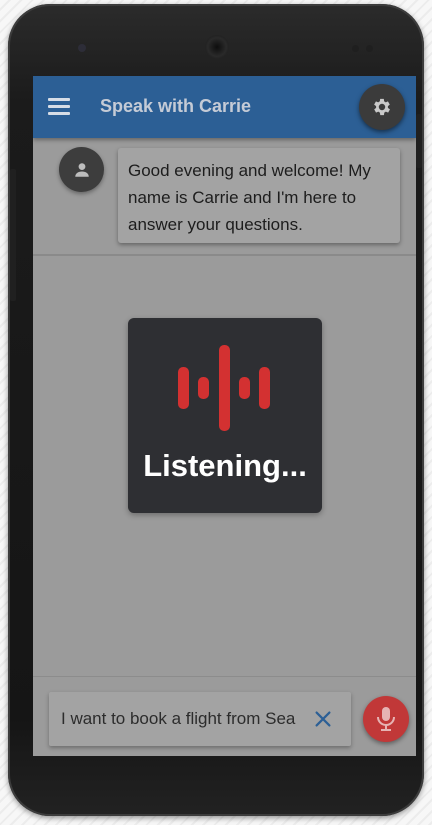 The image size is (432, 825). Describe the element at coordinates (217, 47) in the screenshot. I see `earpiece-speaker` at that location.